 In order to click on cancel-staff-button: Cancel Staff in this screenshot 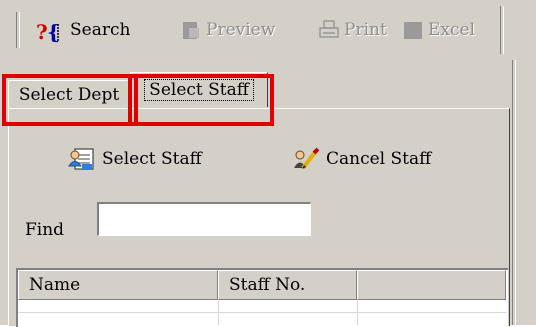, I will do `click(361, 159)`.